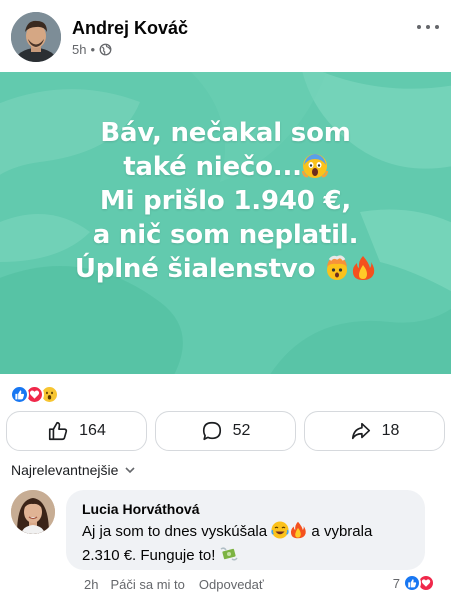  What do you see at coordinates (92, 430) in the screenshot?
I see `like-count: 164` at bounding box center [92, 430].